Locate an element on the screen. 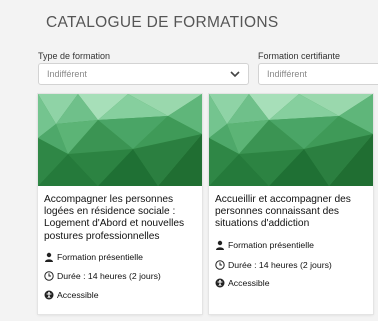 The height and width of the screenshot is (321, 378). chevron-down-icon is located at coordinates (235, 74).